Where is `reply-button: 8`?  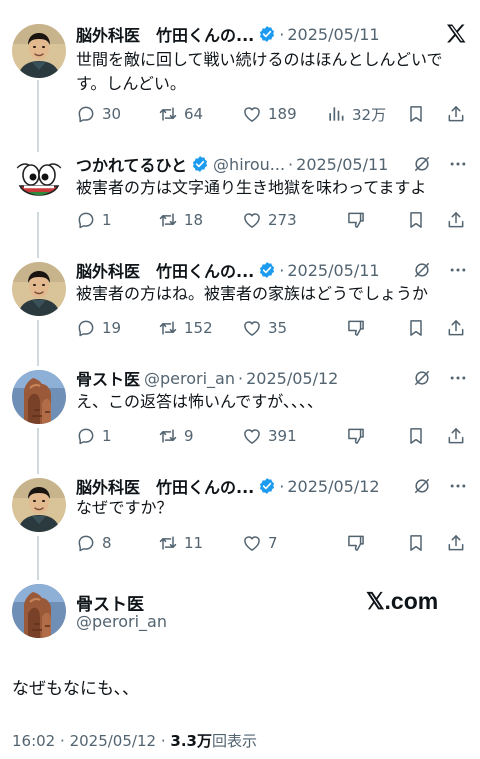
reply-button: 8 is located at coordinates (94, 543).